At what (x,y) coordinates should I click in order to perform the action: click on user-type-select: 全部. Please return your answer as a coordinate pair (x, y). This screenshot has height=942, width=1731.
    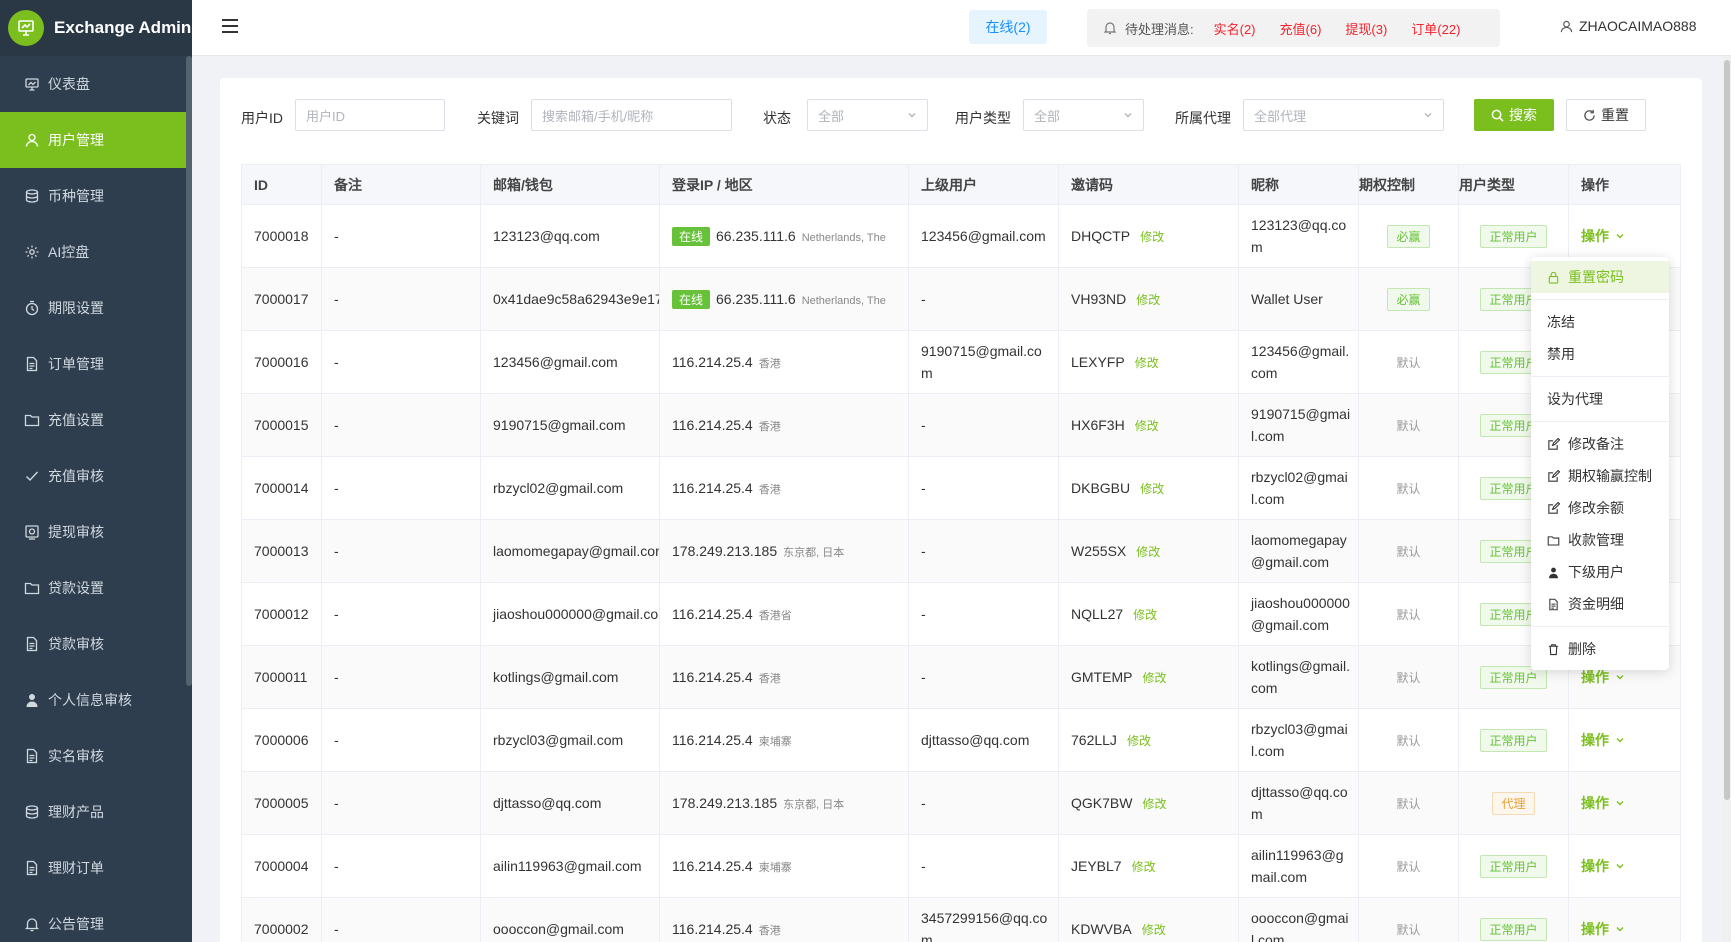
    Looking at the image, I should click on (1083, 115).